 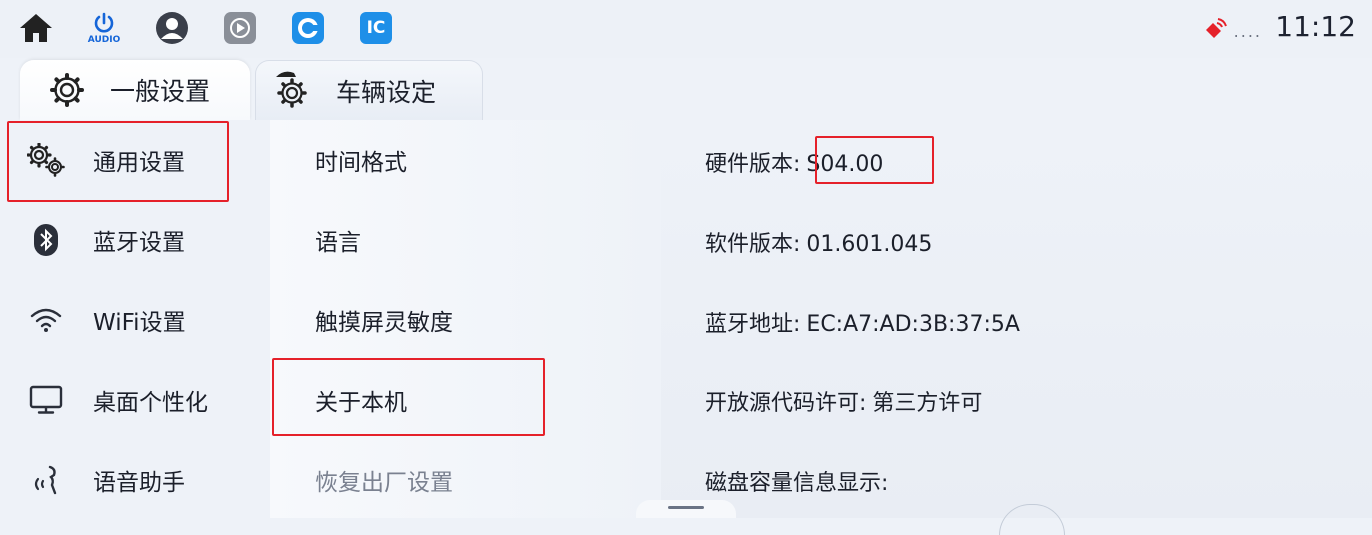 I want to click on highlight-hardware-version, so click(x=874, y=160).